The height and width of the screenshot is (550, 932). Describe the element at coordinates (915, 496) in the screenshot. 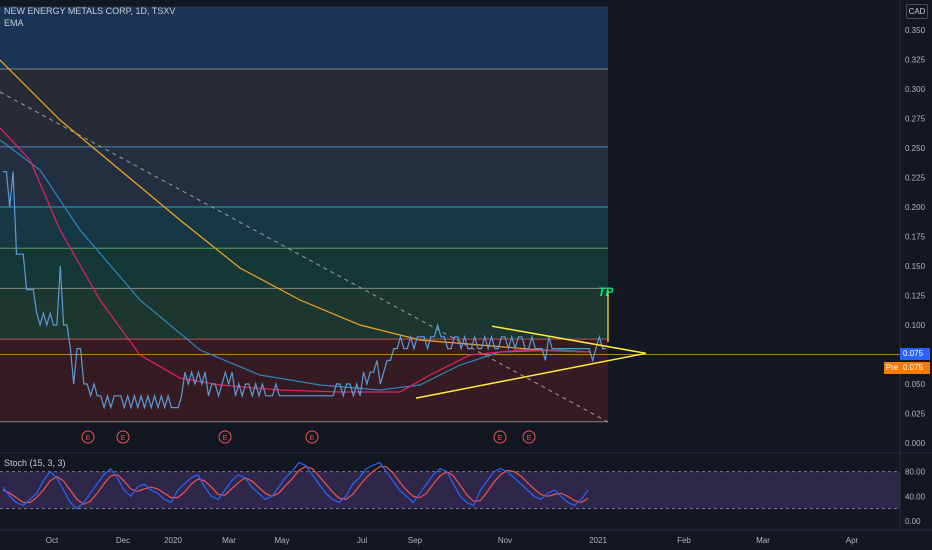

I see `stoch-tick-label: 40.00` at that location.